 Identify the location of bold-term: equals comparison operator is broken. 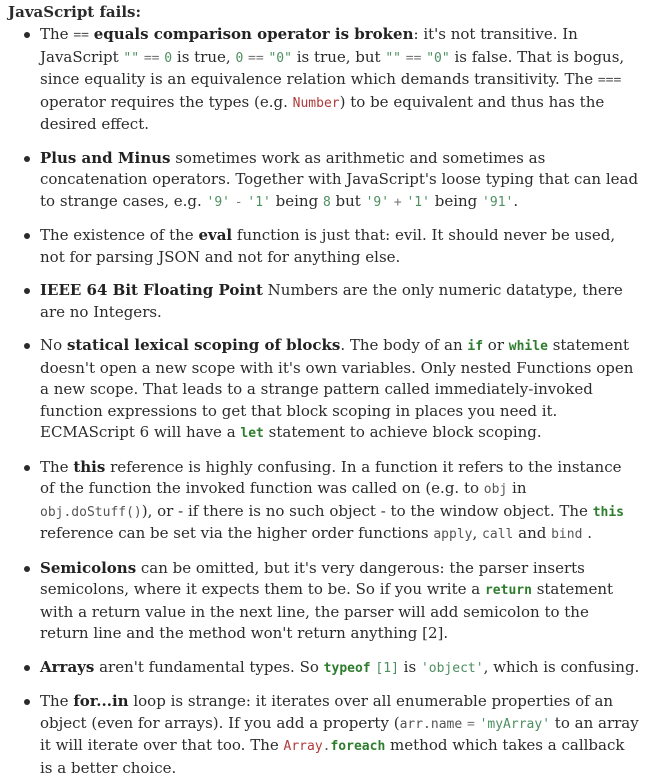
(253, 34).